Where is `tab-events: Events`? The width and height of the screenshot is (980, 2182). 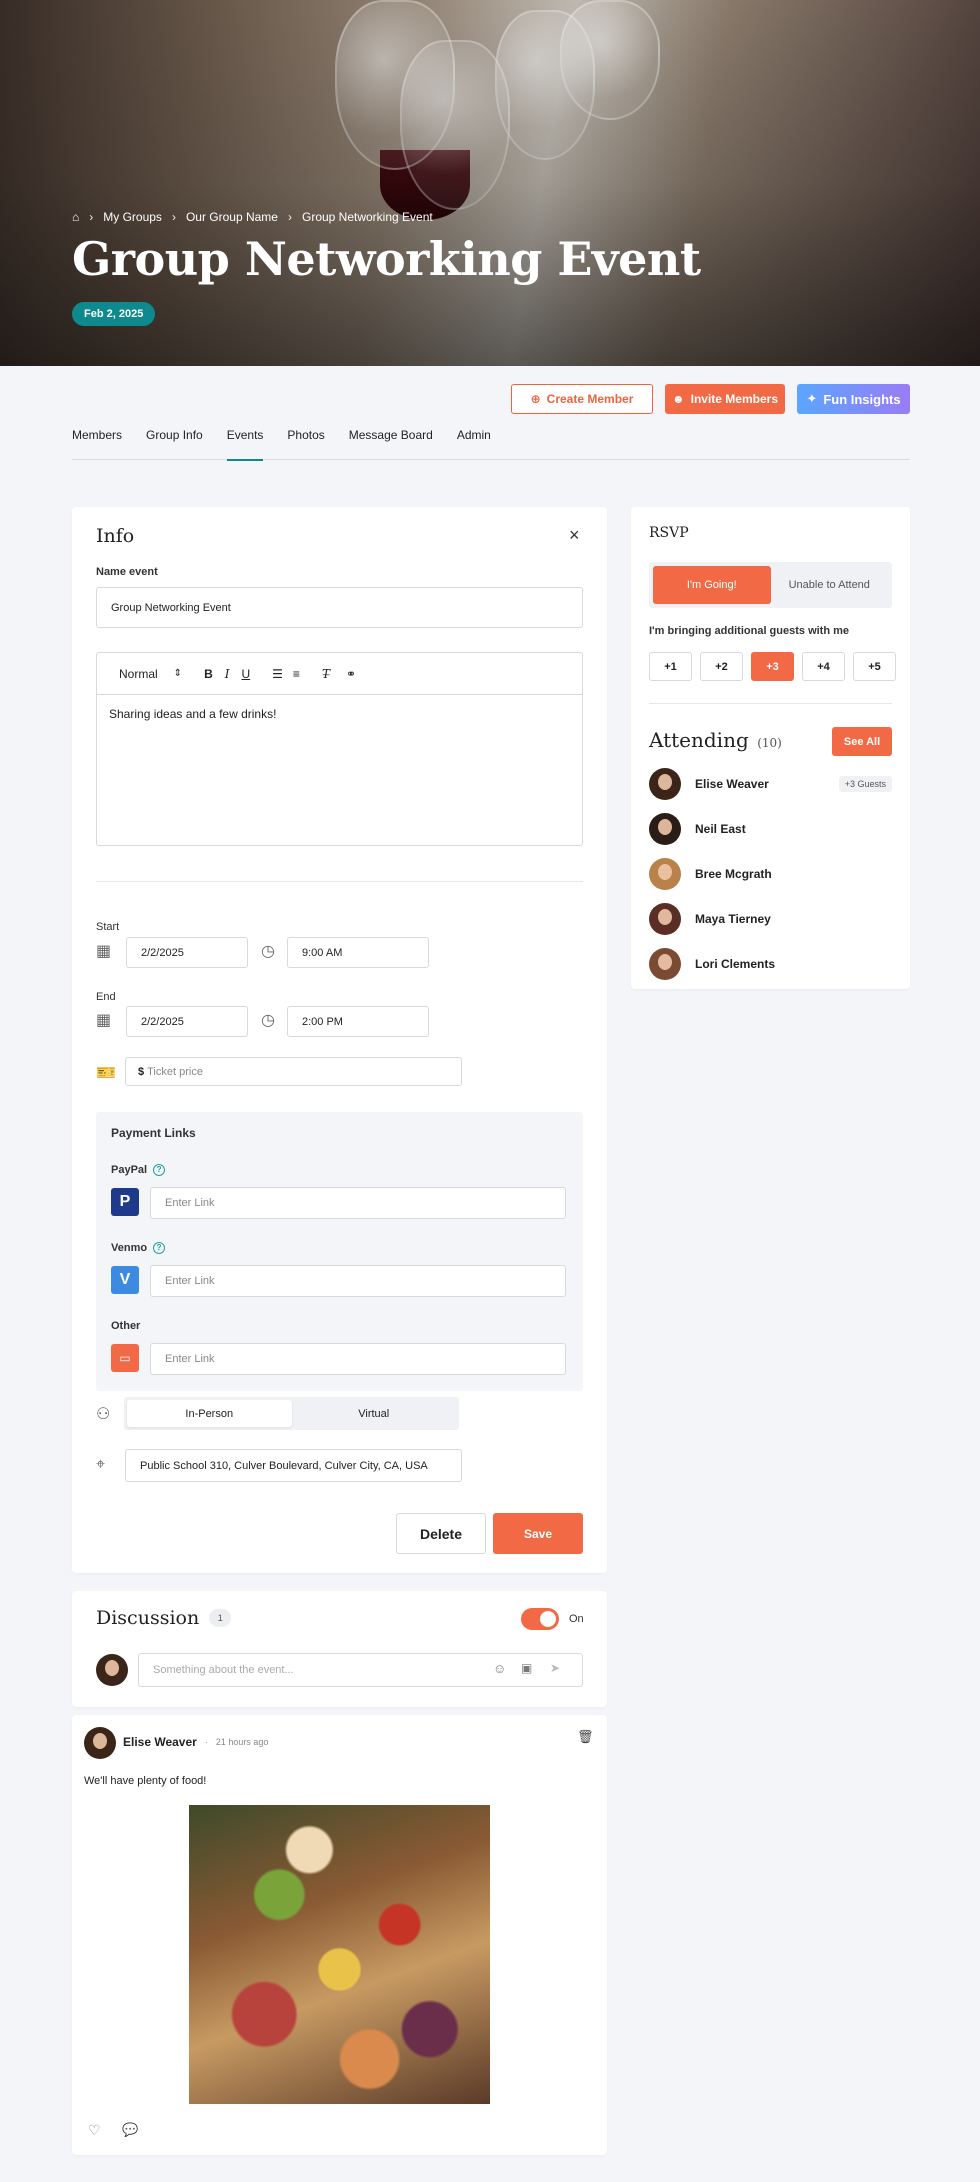
tab-events: Events is located at coordinates (244, 440).